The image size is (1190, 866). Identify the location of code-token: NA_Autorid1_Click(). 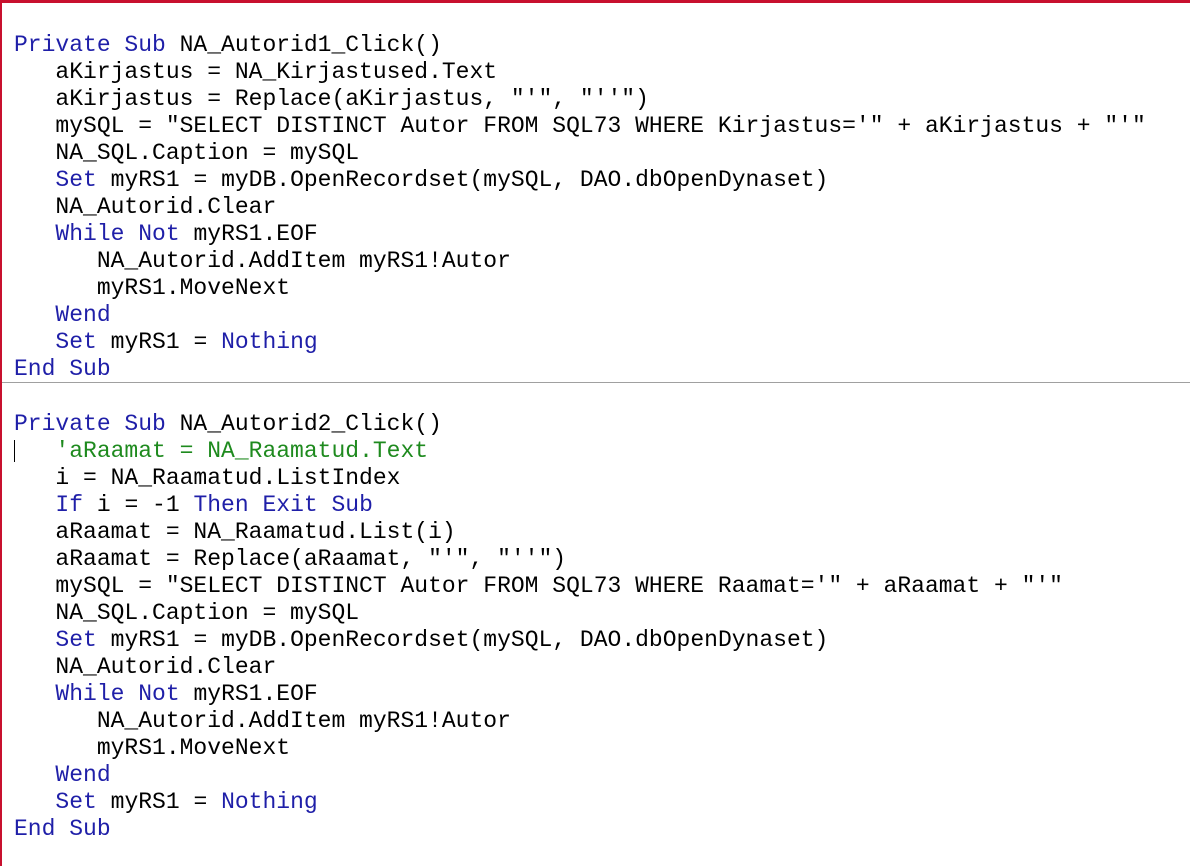
(303, 45).